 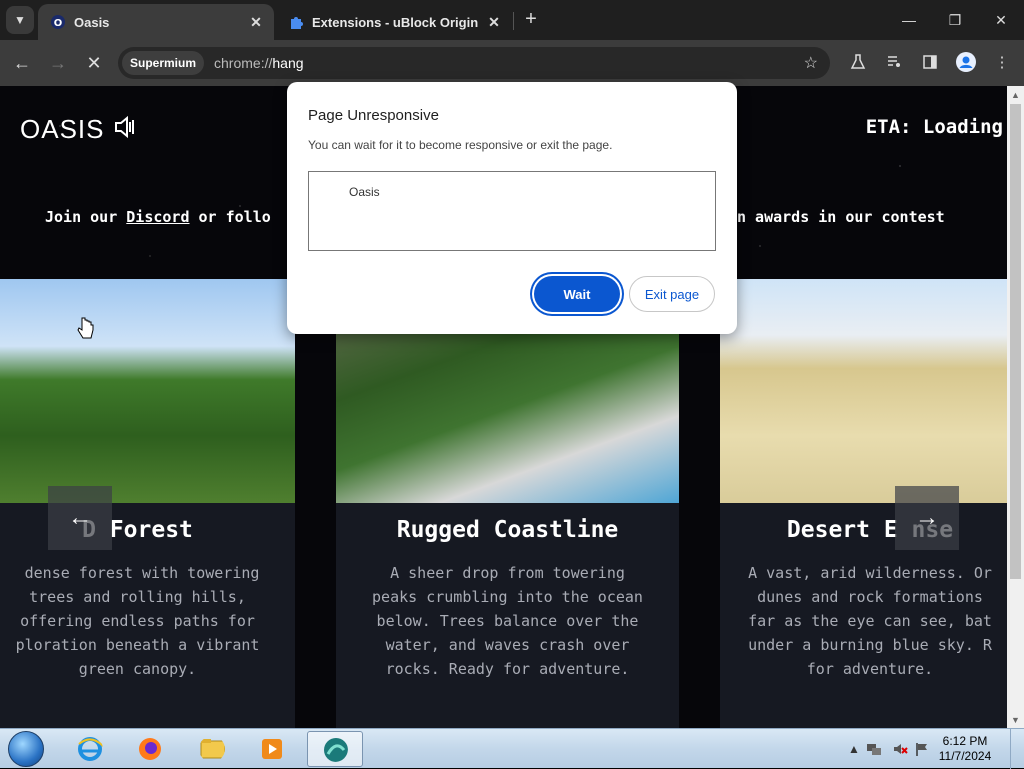 I want to click on media-controls-icon, so click(x=894, y=62).